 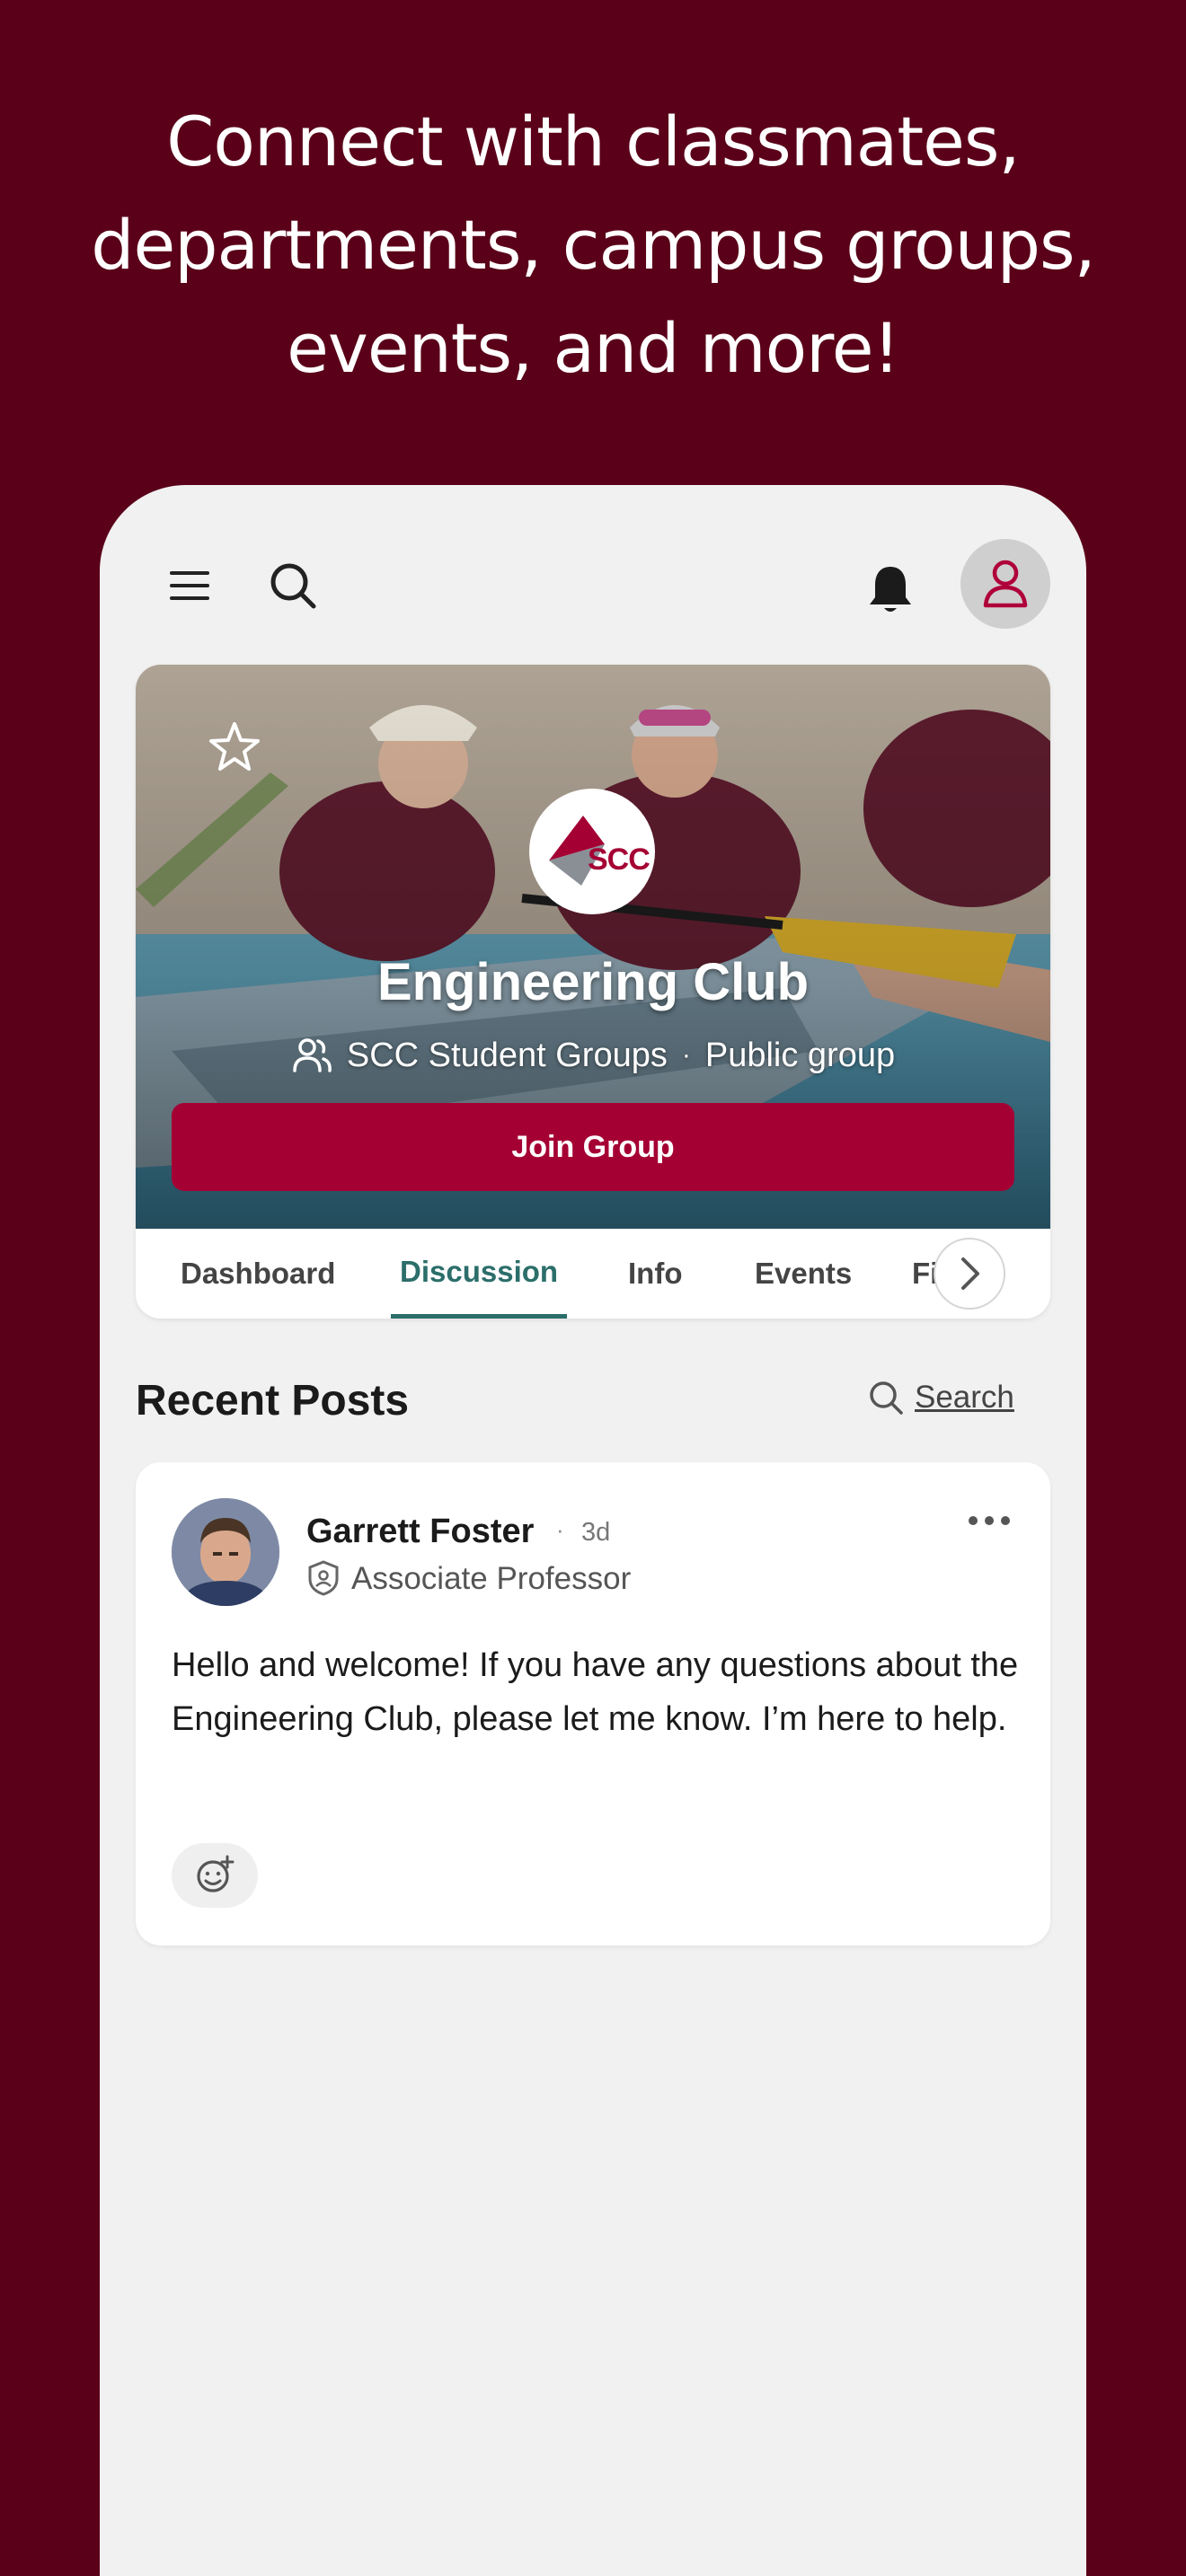 I want to click on group-name: Engineering Club, so click(x=593, y=982).